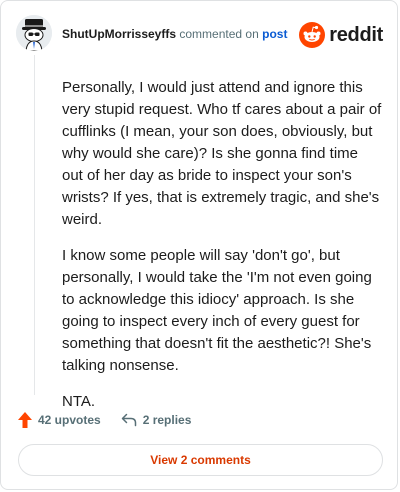 The height and width of the screenshot is (492, 400). Describe the element at coordinates (167, 420) in the screenshot. I see `reply-count: 2 replies` at that location.